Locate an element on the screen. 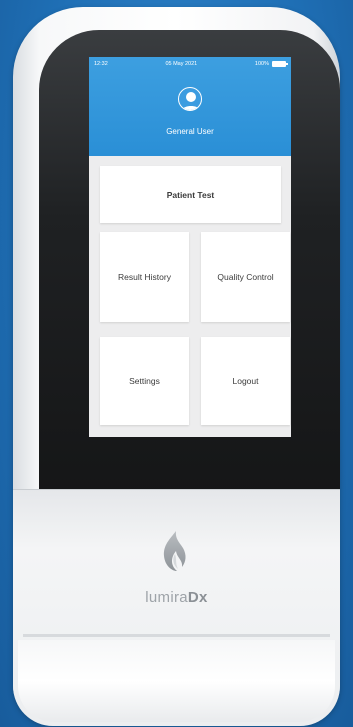 The image size is (353, 727). brand-logo-text: lumiraDx is located at coordinates (176, 597).